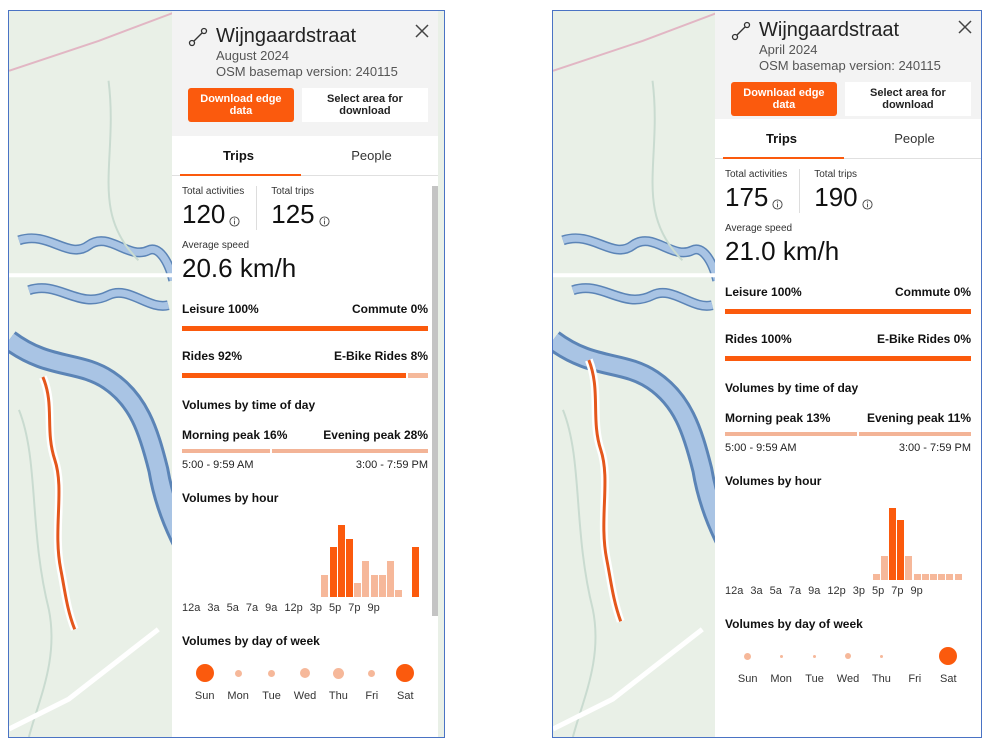  What do you see at coordinates (375, 435) in the screenshot?
I see `evening-peak-label: Evening peak 28%` at bounding box center [375, 435].